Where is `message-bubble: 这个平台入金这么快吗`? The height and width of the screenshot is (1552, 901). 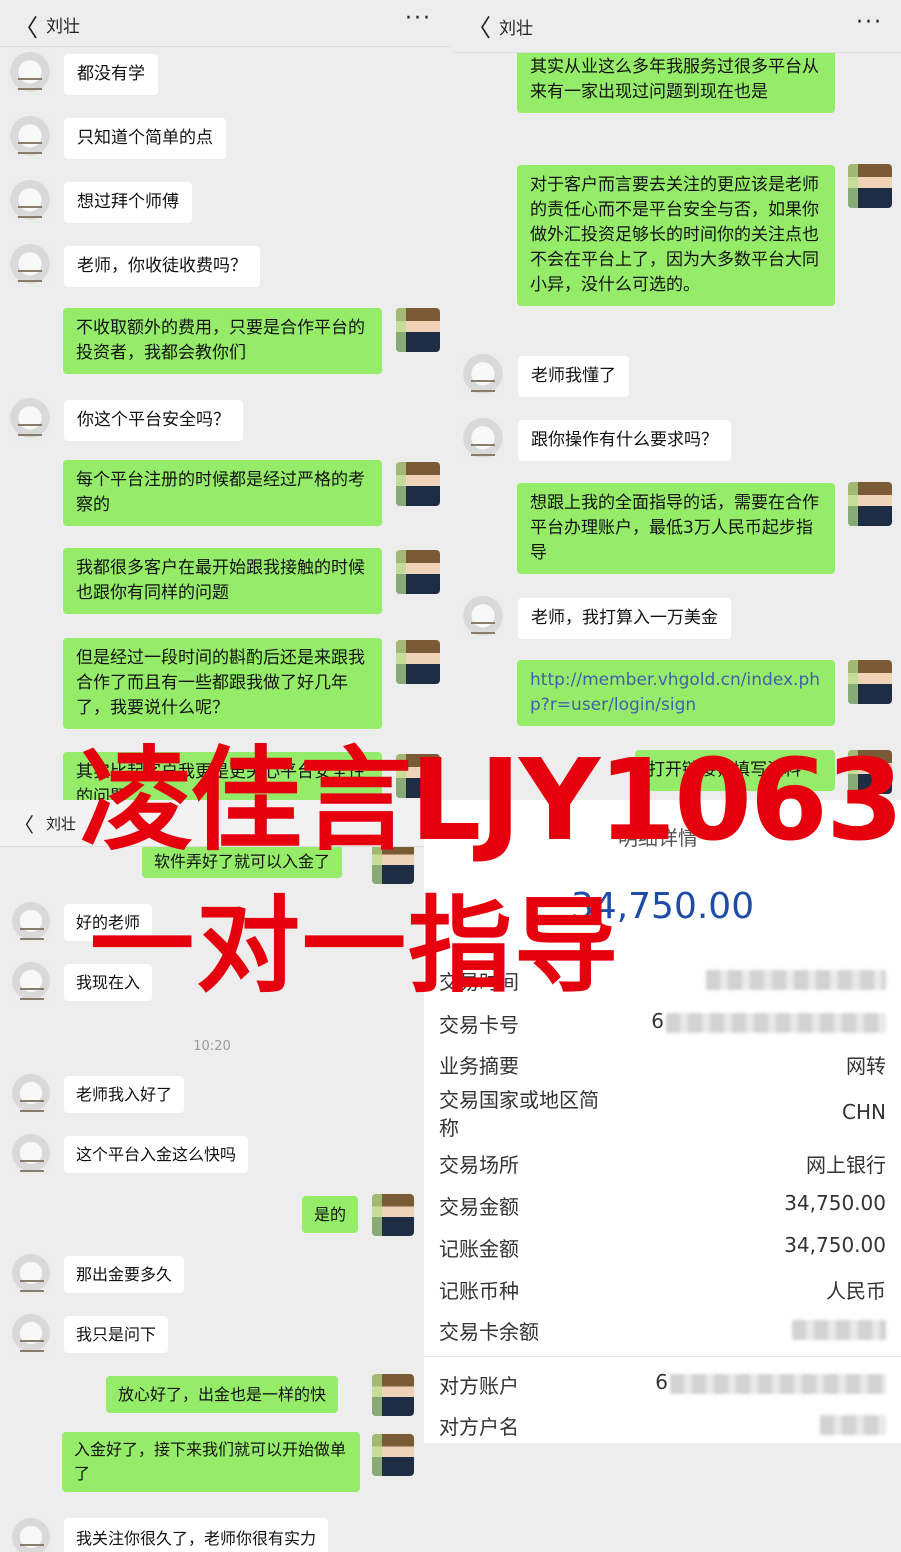
message-bubble: 这个平台入金这么快吗 is located at coordinates (156, 1154).